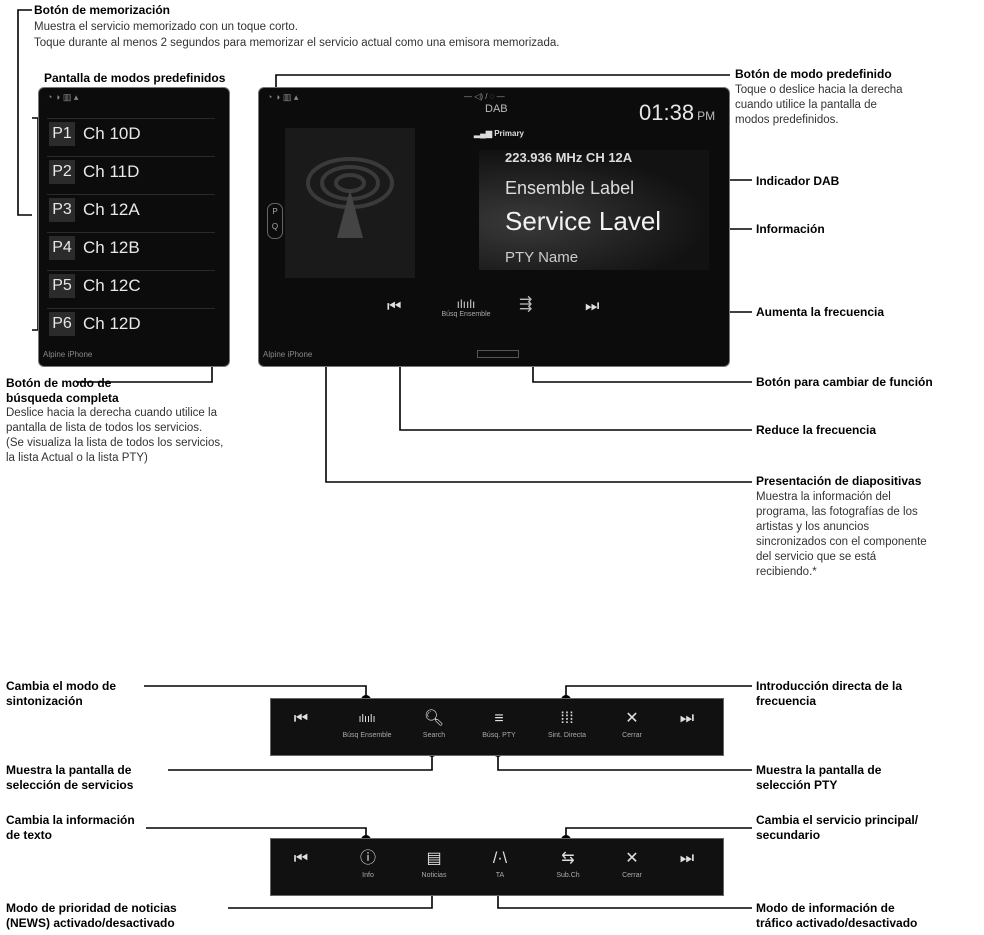 The height and width of the screenshot is (935, 984). Describe the element at coordinates (570, 188) in the screenshot. I see `ensemble-label: Ensemble Label` at that location.